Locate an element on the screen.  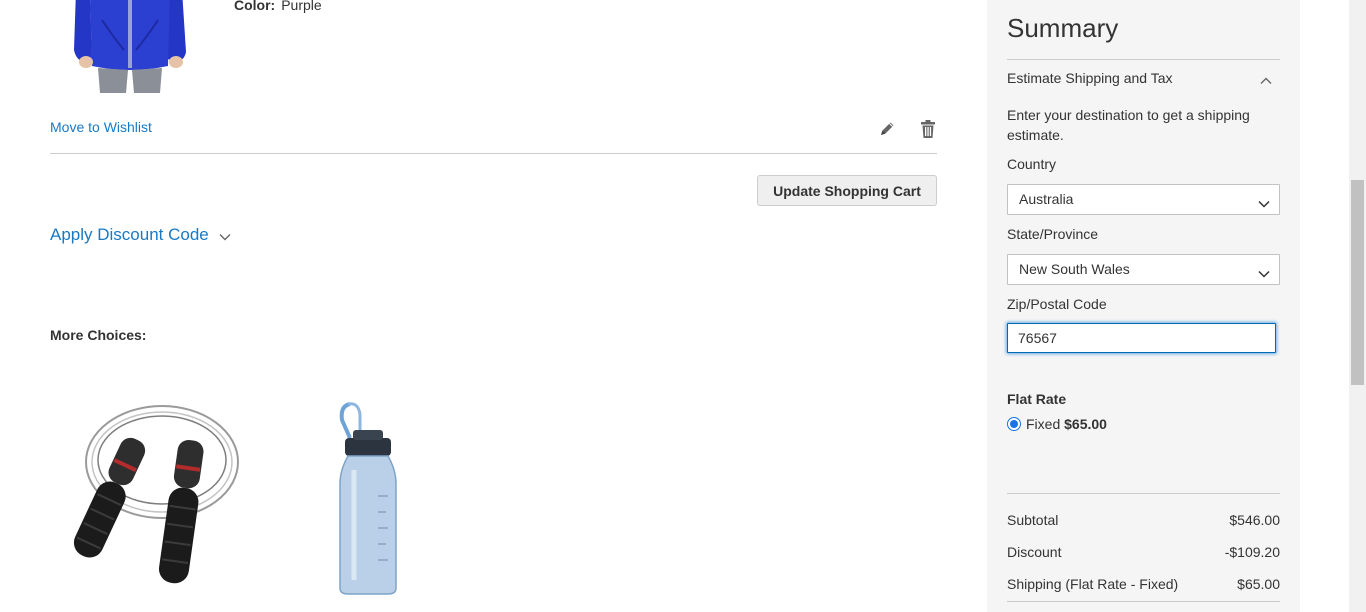
move-to-wishlist-link: Move to Wishlist is located at coordinates (101, 127).